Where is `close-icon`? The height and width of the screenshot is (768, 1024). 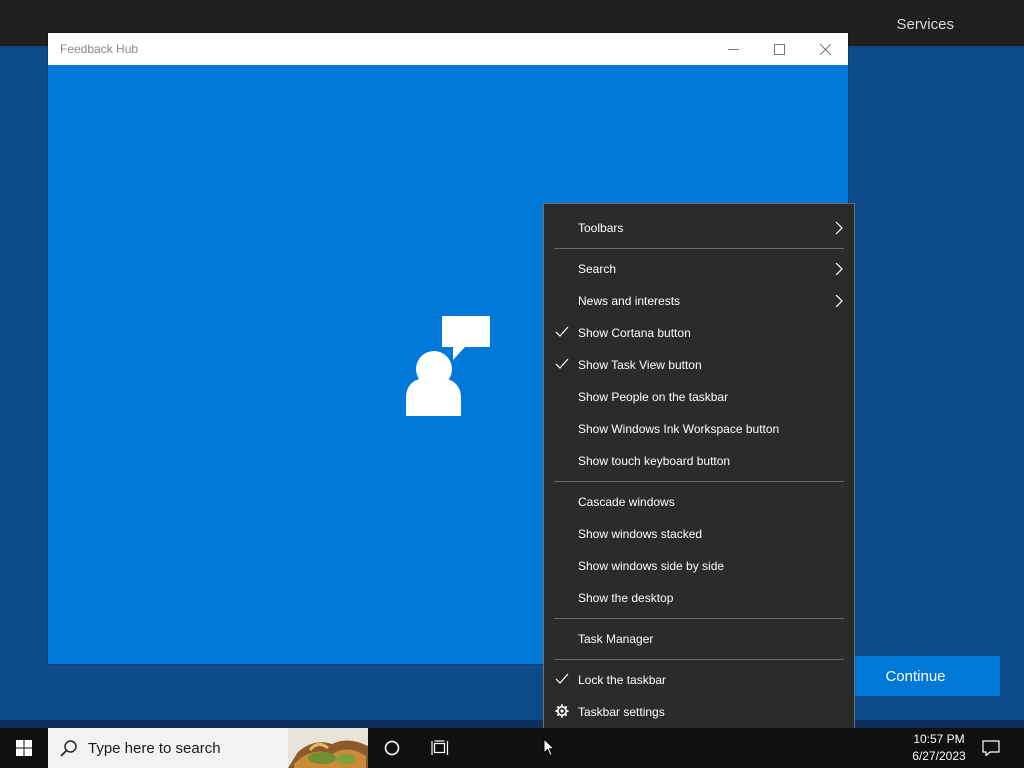 close-icon is located at coordinates (825, 49).